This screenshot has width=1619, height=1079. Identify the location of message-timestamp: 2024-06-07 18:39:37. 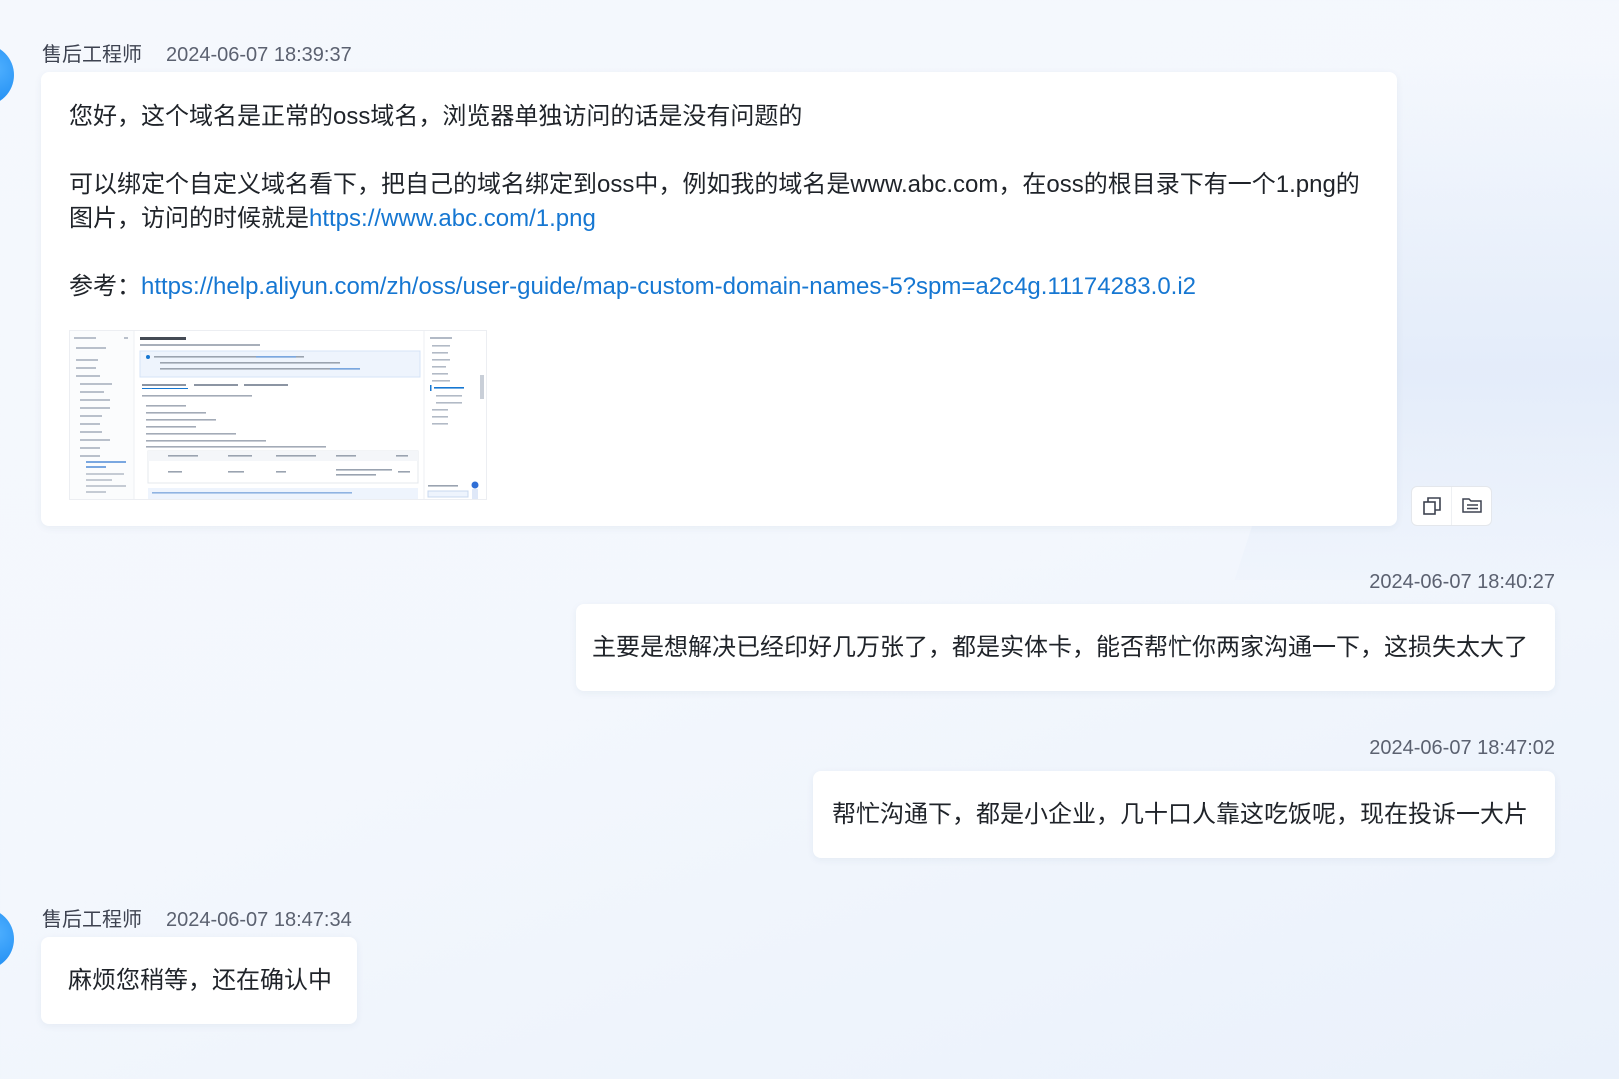
(259, 55).